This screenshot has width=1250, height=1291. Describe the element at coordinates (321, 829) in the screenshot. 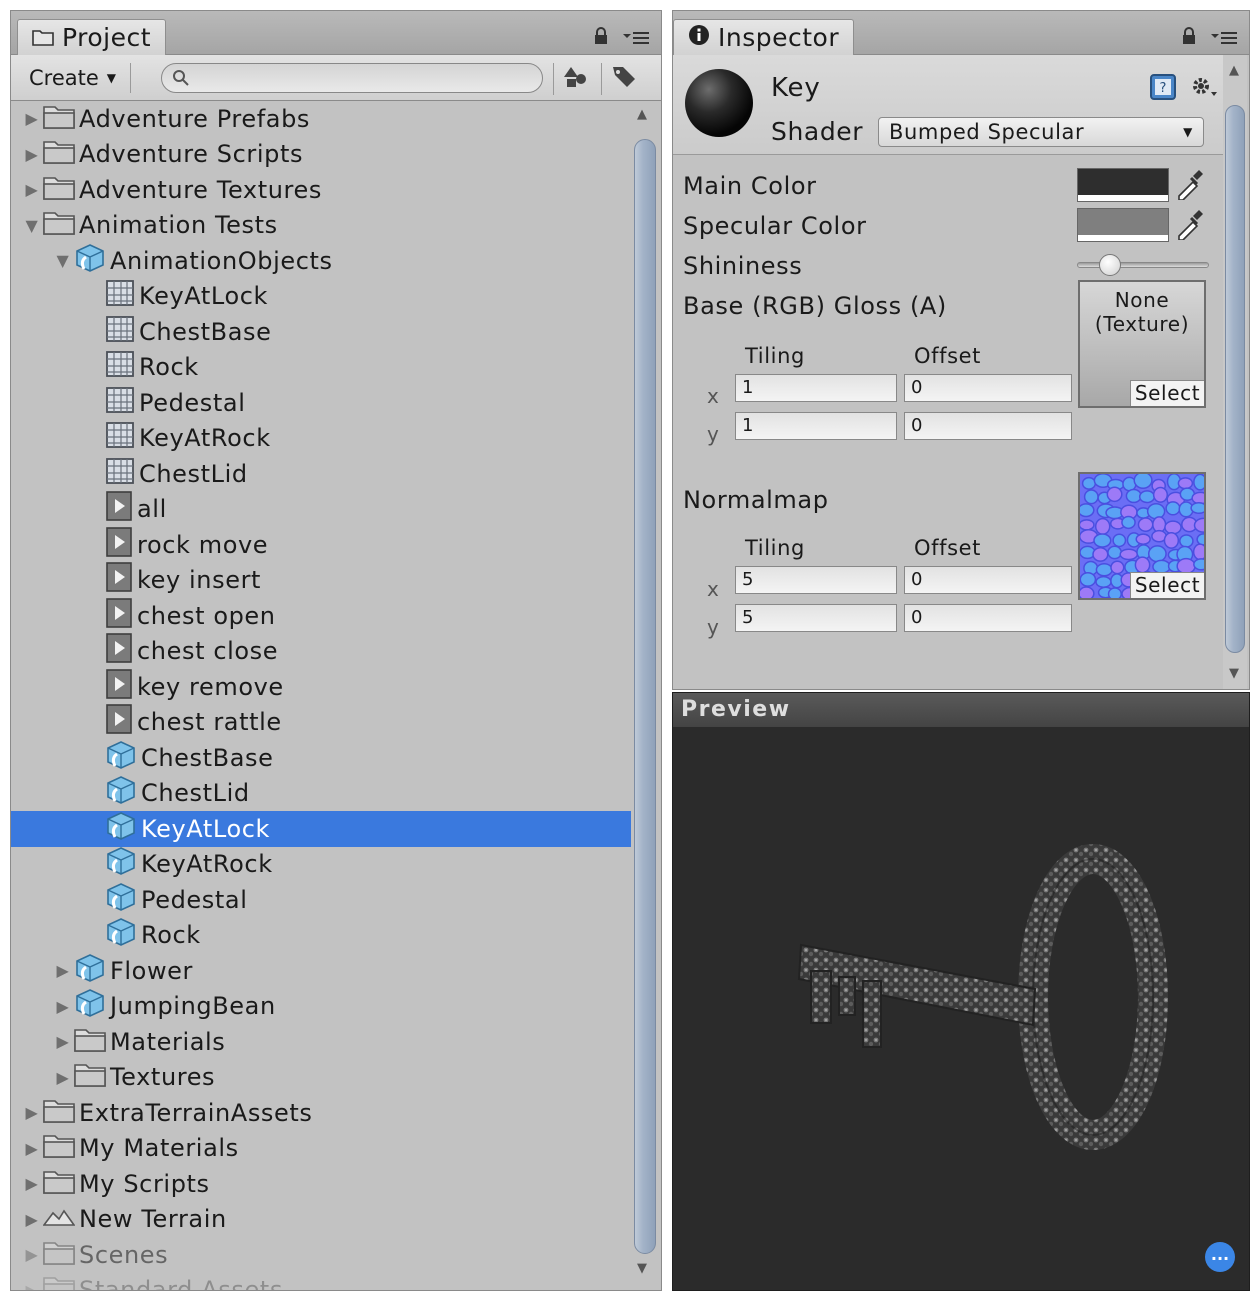

I see `tree-item-selected: KeyAtLock` at that location.